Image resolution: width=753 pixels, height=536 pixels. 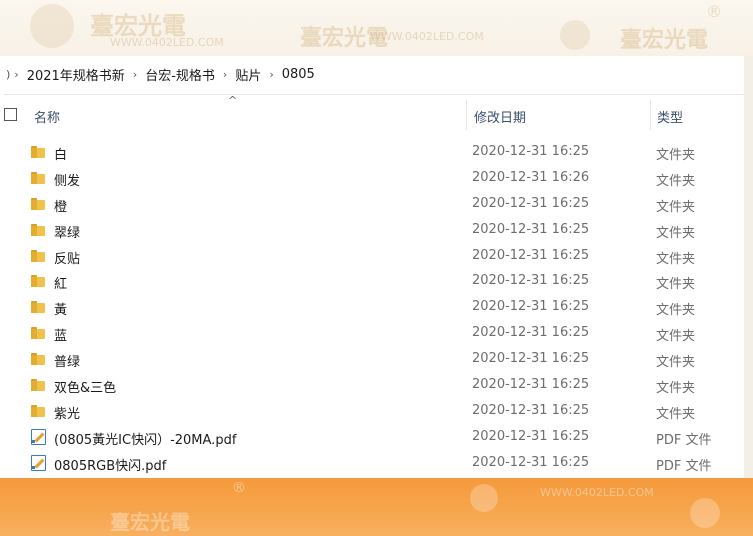 What do you see at coordinates (61, 155) in the screenshot?
I see `file-name: 白` at bounding box center [61, 155].